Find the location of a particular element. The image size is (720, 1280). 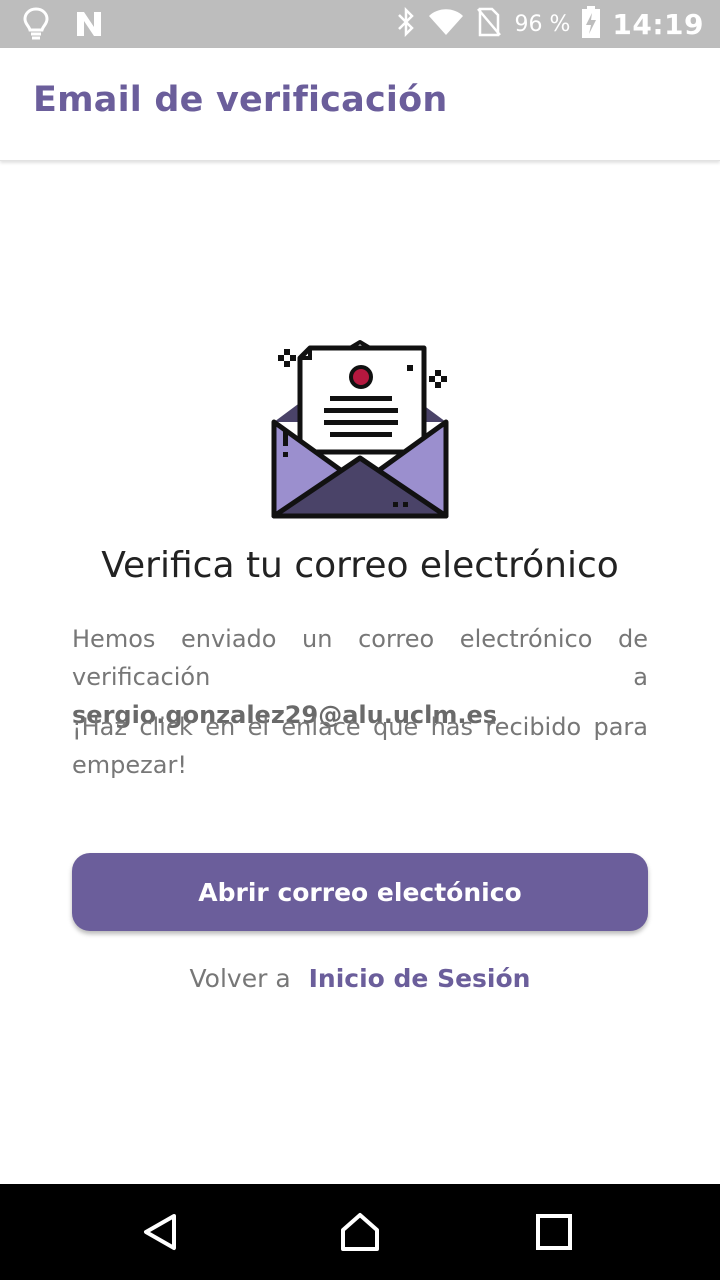

no-sim-icon is located at coordinates (489, 24).